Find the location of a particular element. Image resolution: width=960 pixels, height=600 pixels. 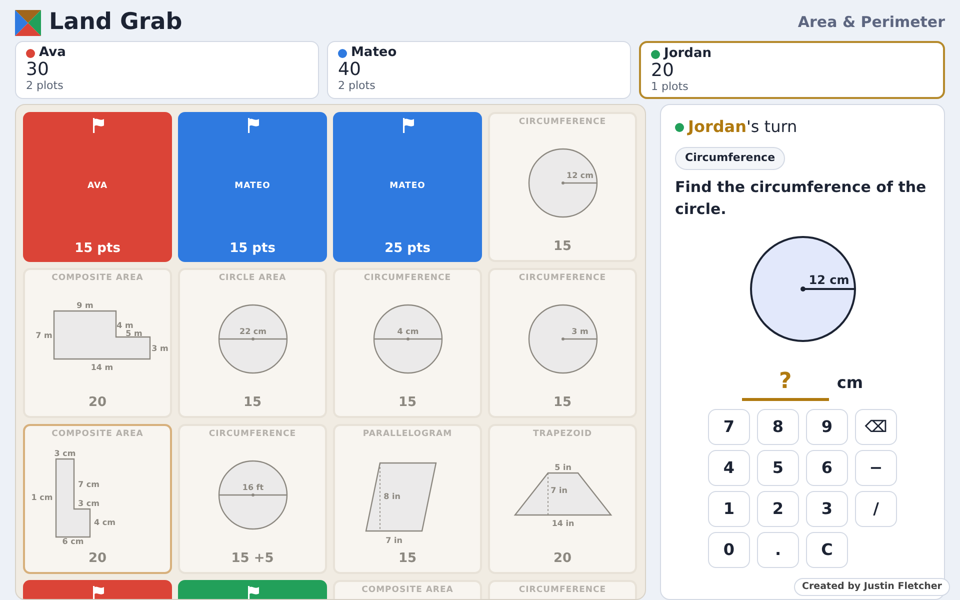

plot-points: 25 pts is located at coordinates (407, 249).